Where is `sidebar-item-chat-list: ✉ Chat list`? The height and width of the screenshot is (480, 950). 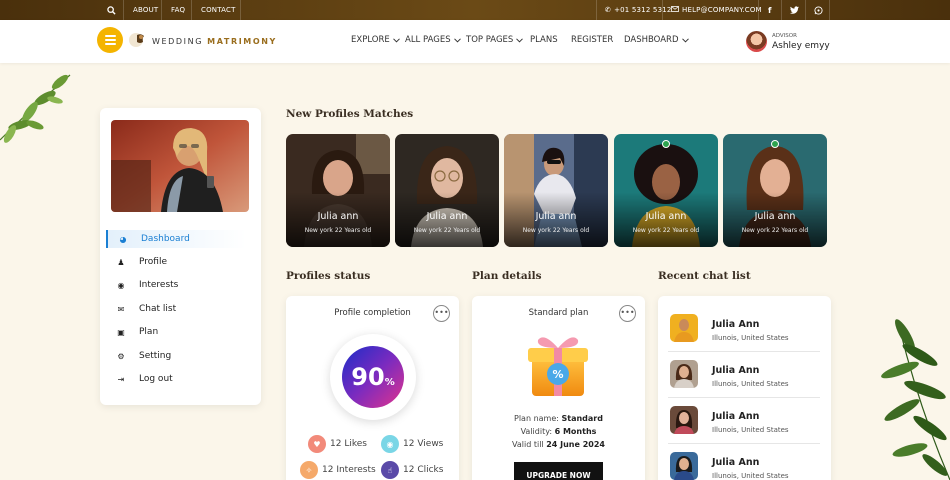
sidebar-item-chat-list: ✉ Chat list is located at coordinates (176, 309).